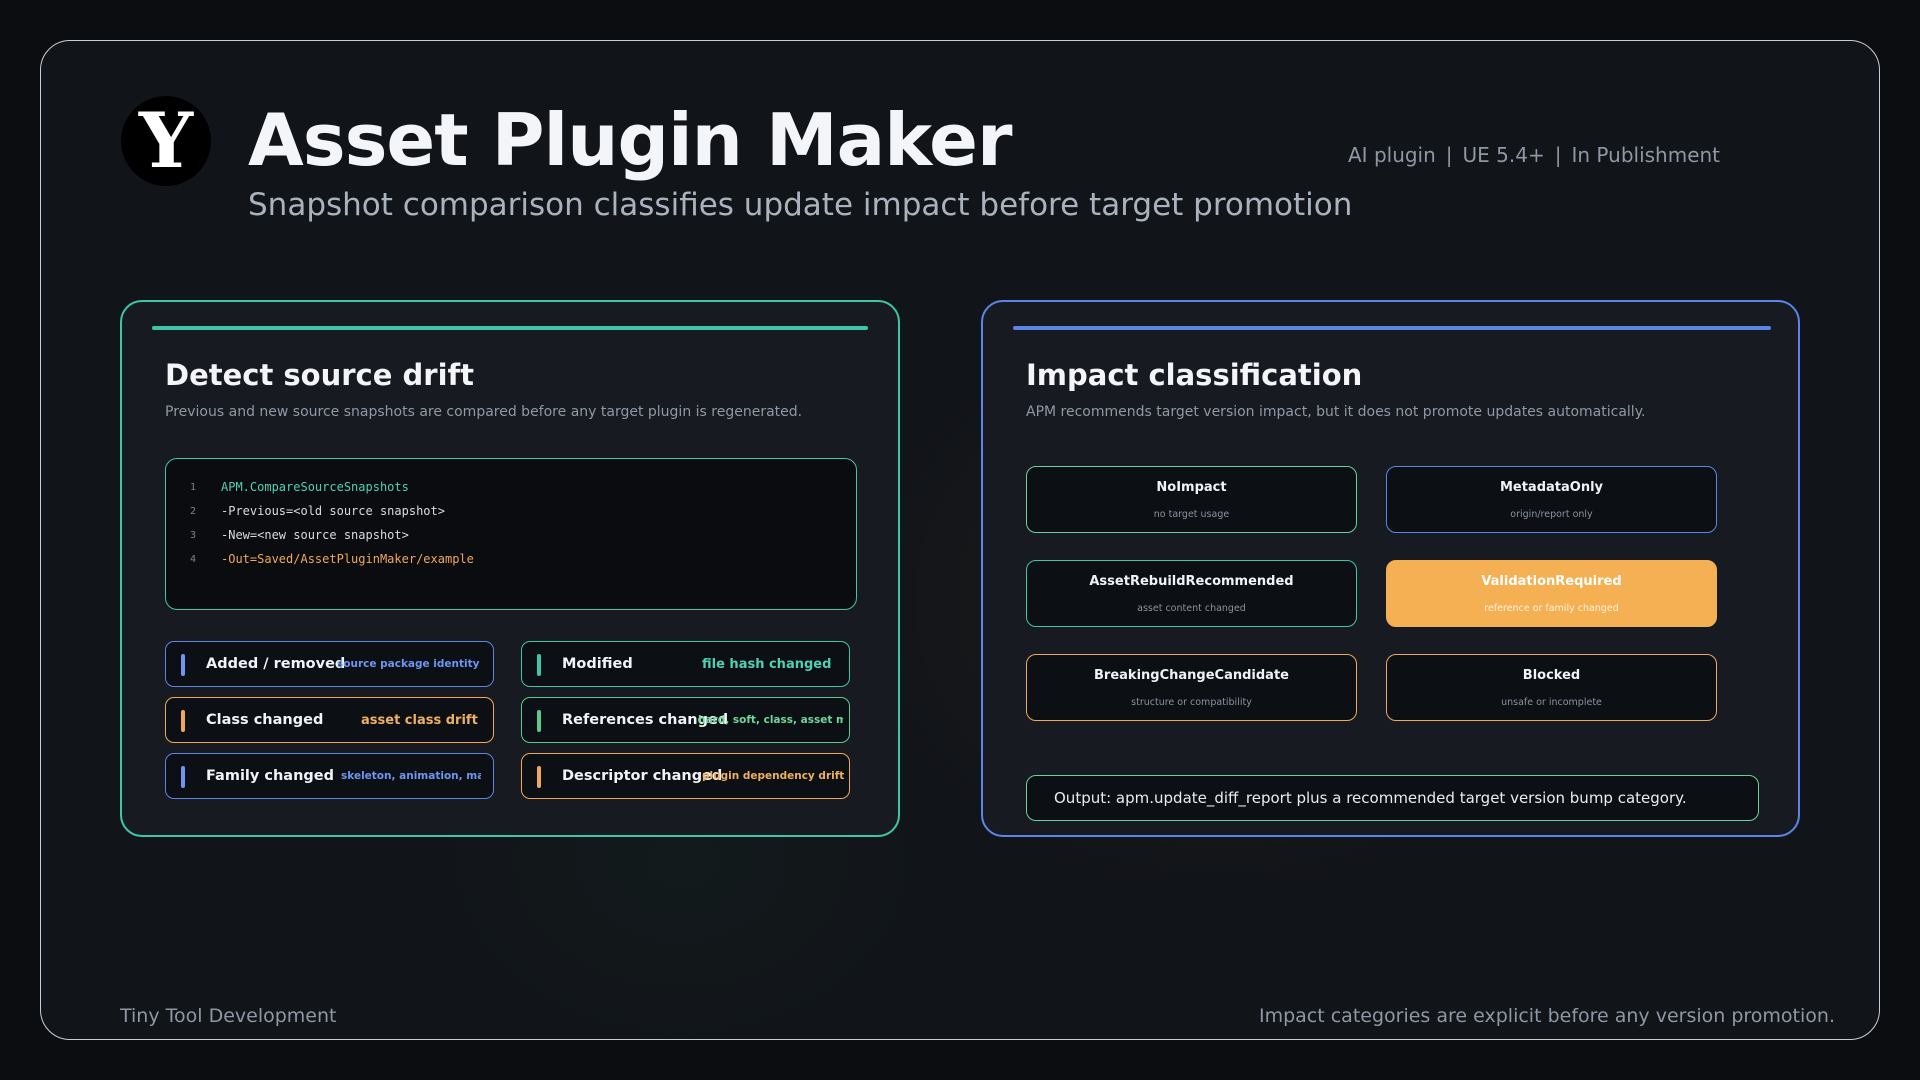  What do you see at coordinates (630, 140) in the screenshot?
I see `page-title: Asset Plugin Maker` at bounding box center [630, 140].